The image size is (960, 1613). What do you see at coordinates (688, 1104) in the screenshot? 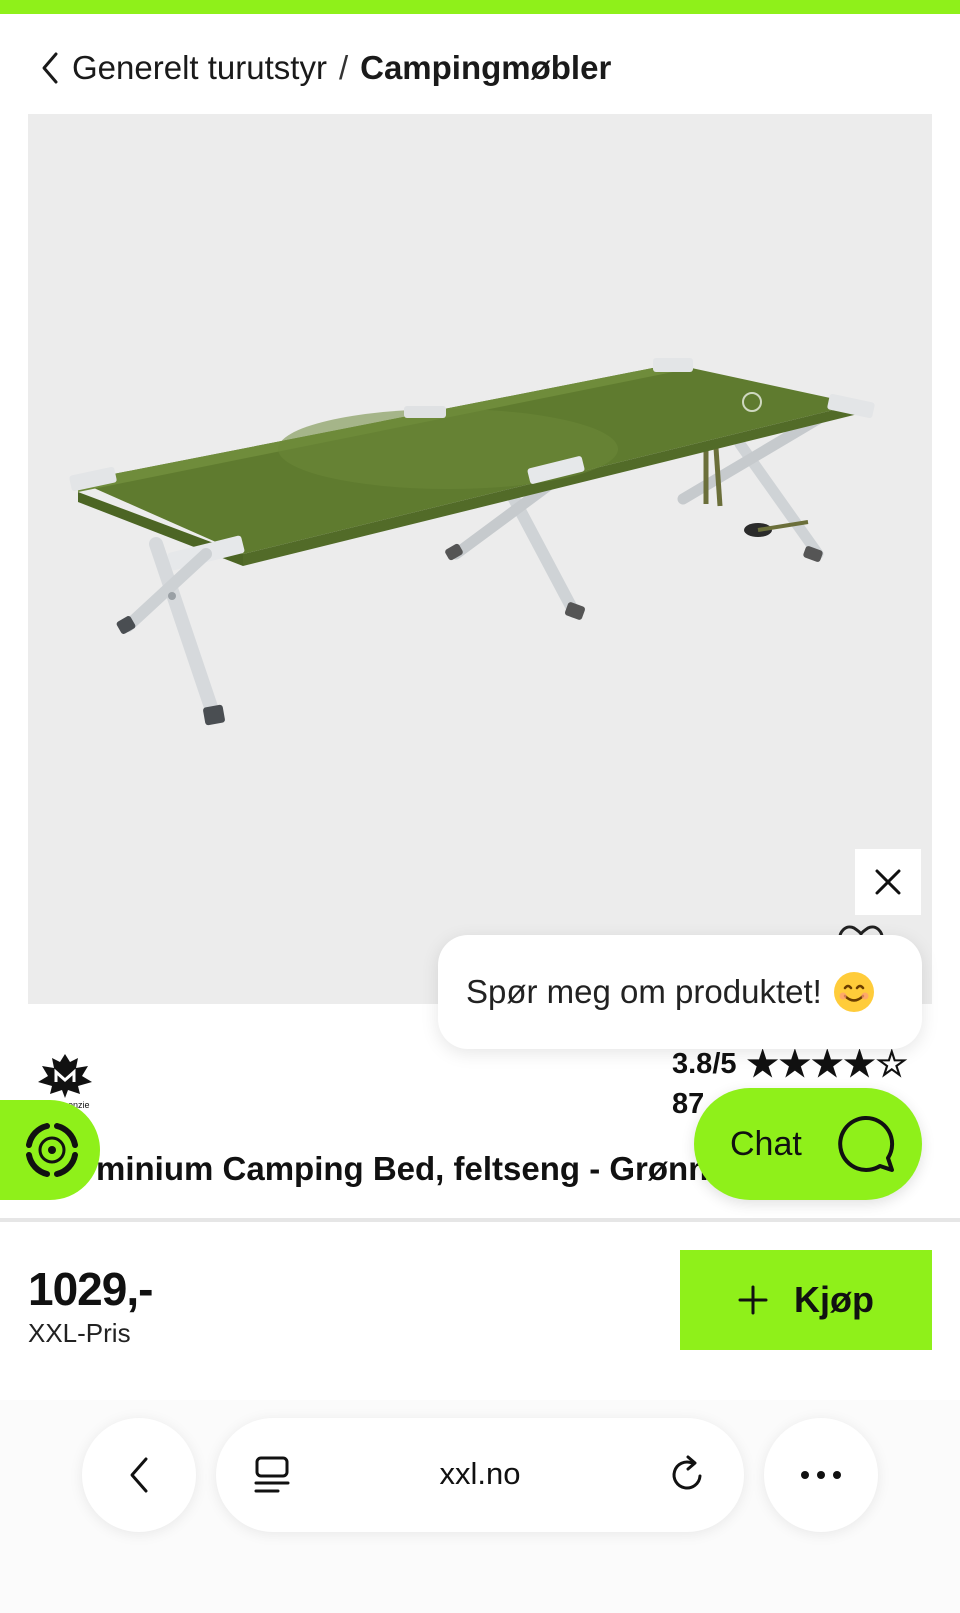
I see `review-count: 87` at bounding box center [688, 1104].